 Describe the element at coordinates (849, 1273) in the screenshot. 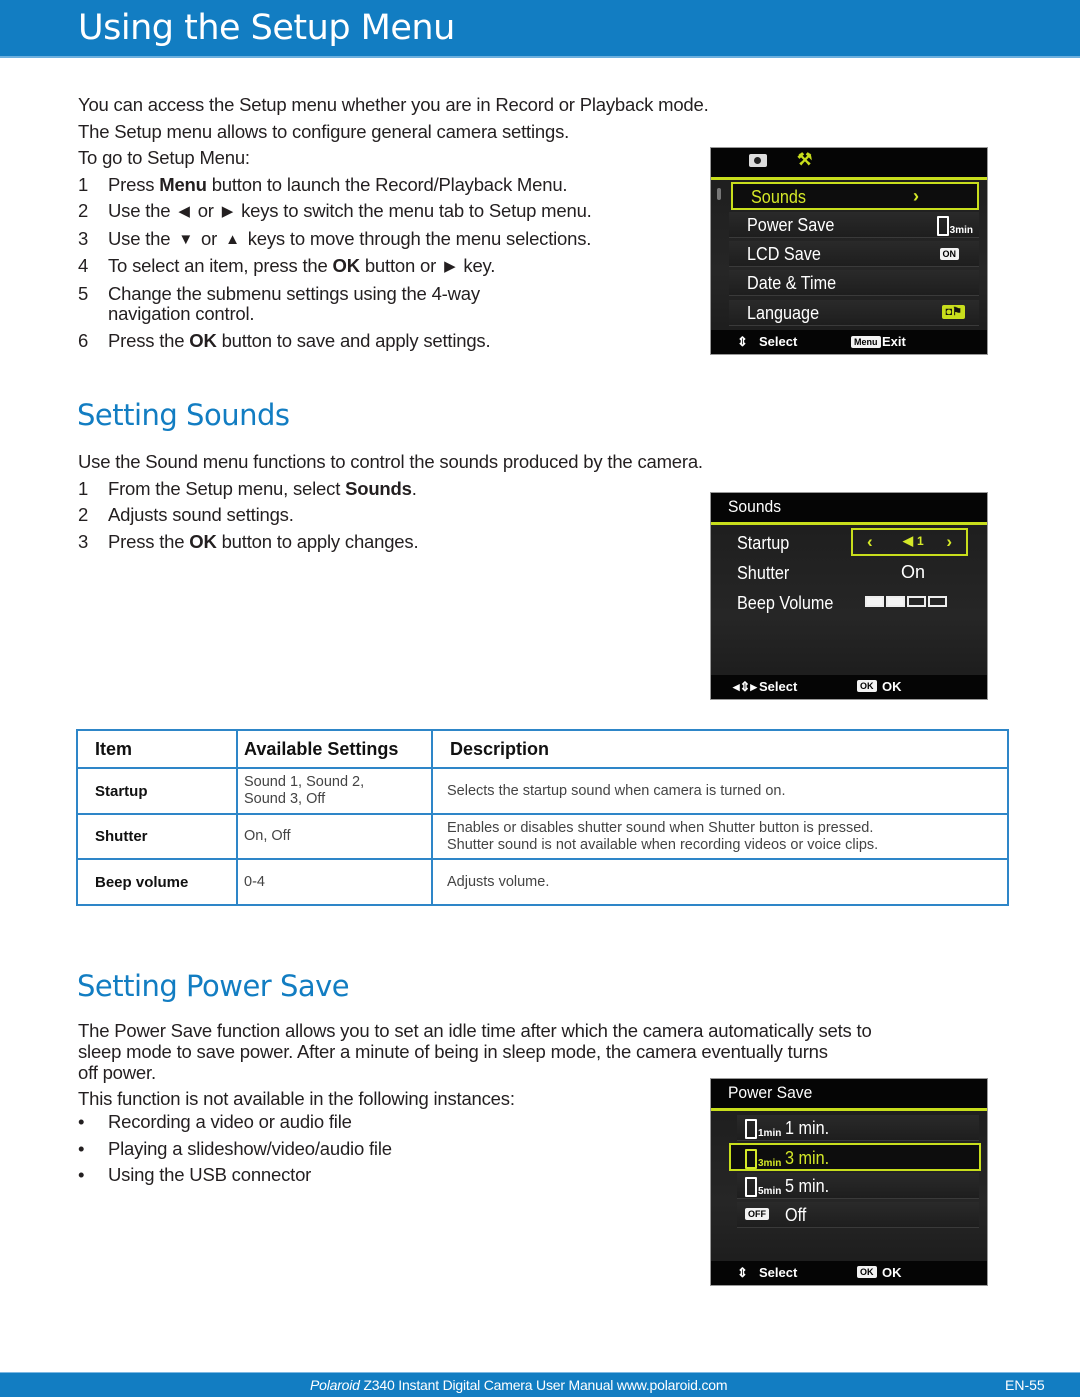

I see `screen-footer: ⇕ Select OK OK` at that location.